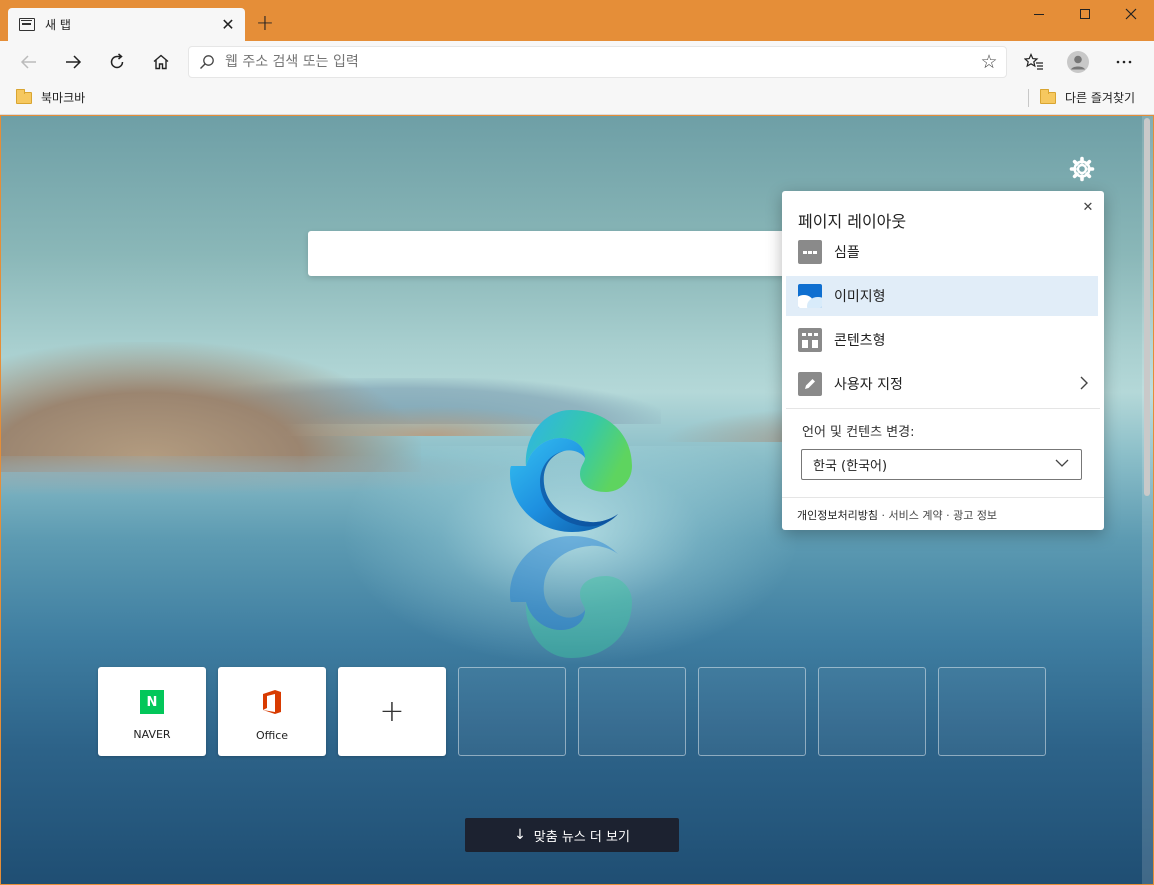  I want to click on personalized-news-button: ↓ 맞춤 뉴스 더 보기, so click(572, 835).